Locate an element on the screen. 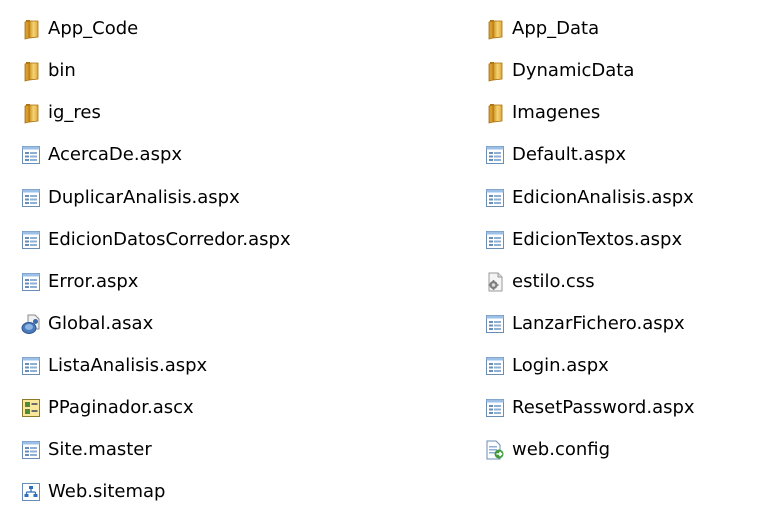  file-item-edicionanalisis: EdicionAnalisis.aspx is located at coordinates (589, 198).